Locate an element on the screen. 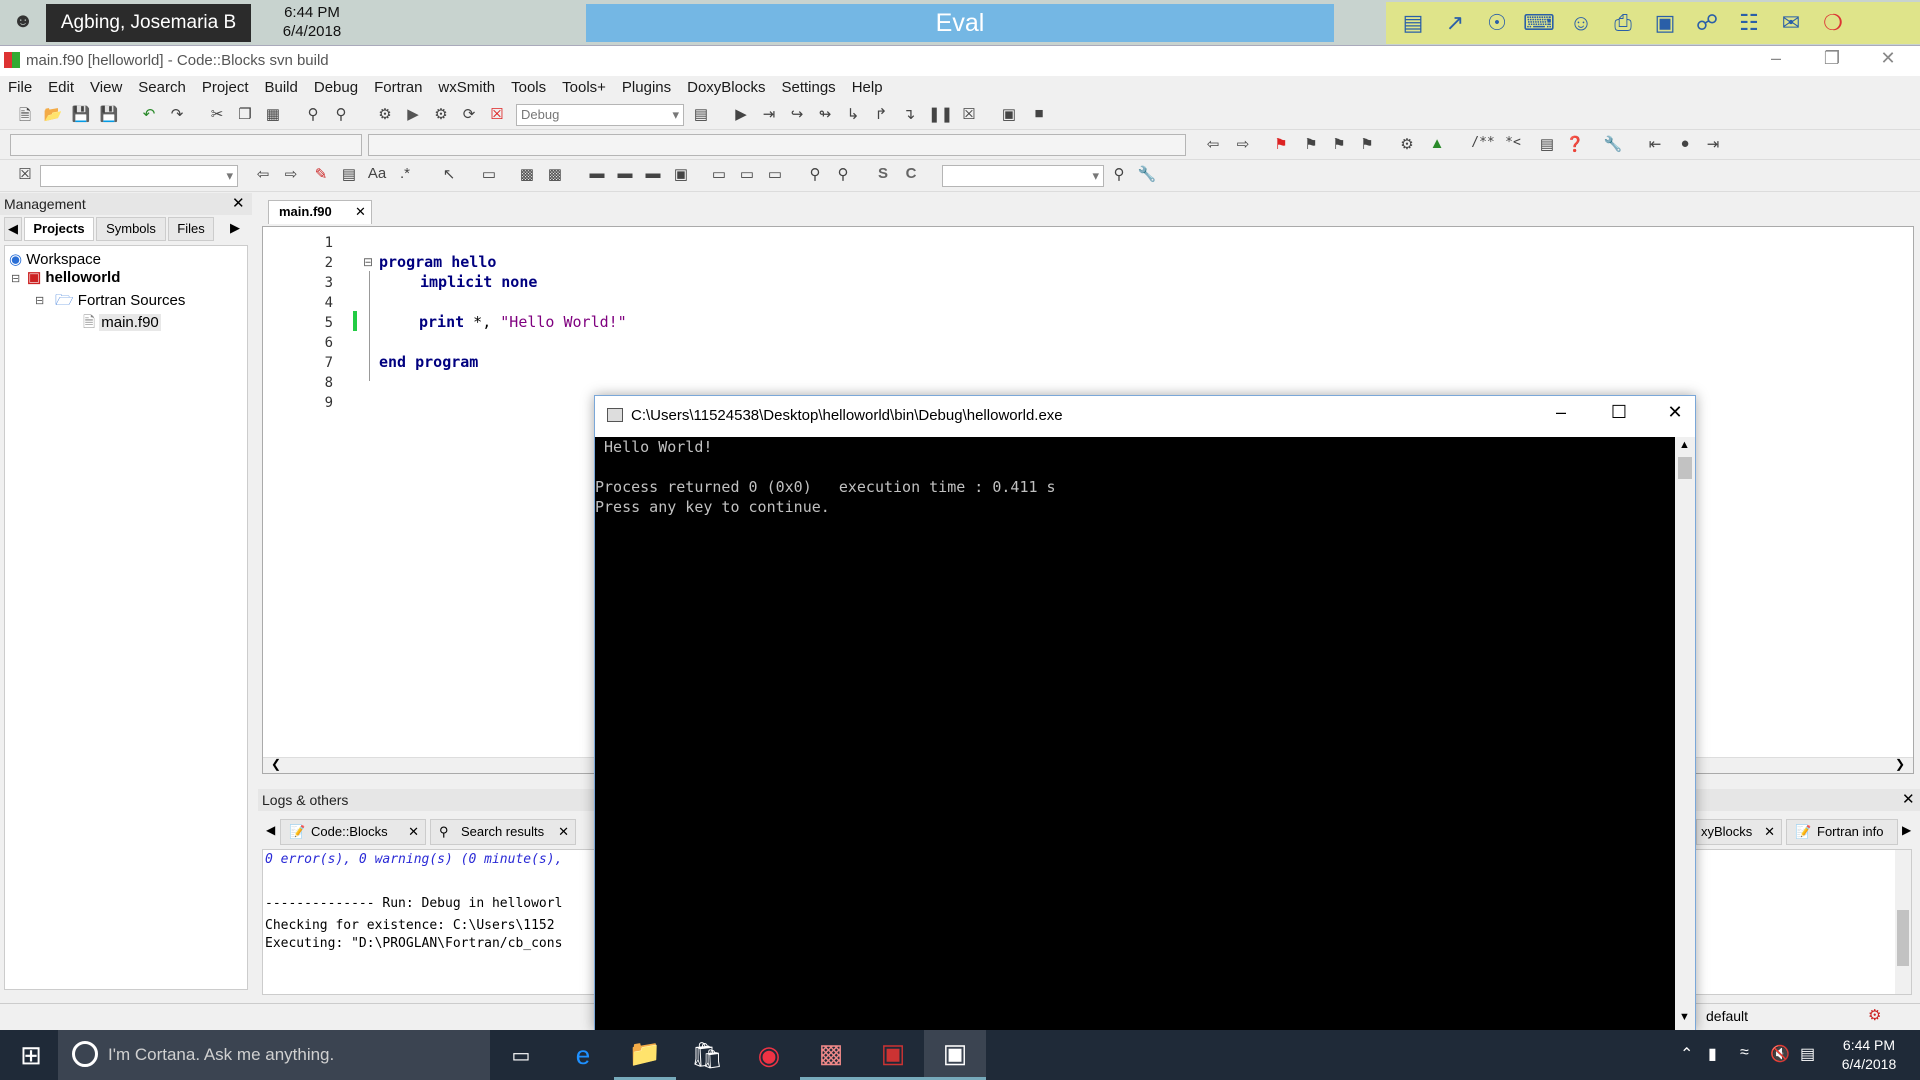  fold-icon: ⊟ is located at coordinates (368, 262).